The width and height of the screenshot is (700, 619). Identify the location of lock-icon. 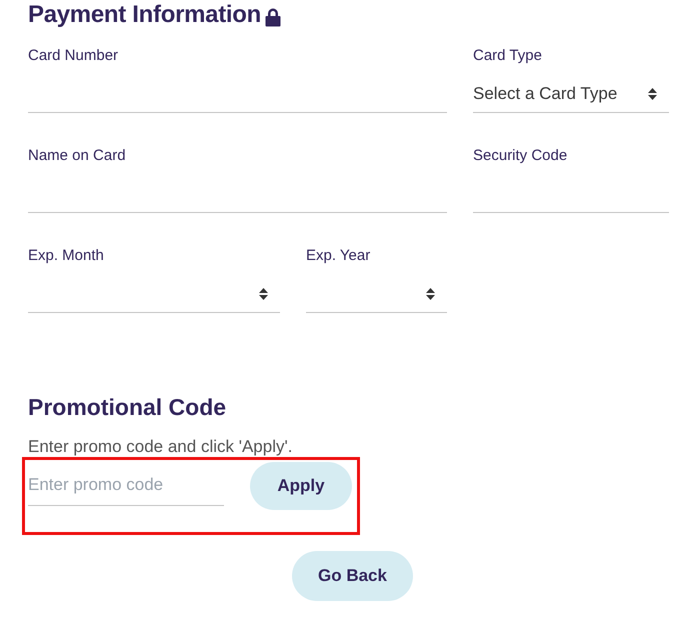
(273, 17).